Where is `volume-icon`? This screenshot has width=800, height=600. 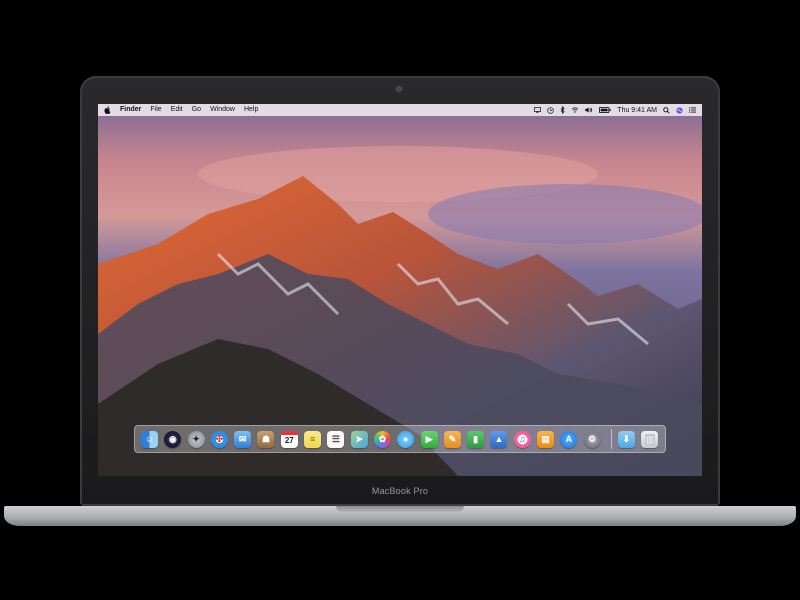
volume-icon is located at coordinates (589, 110).